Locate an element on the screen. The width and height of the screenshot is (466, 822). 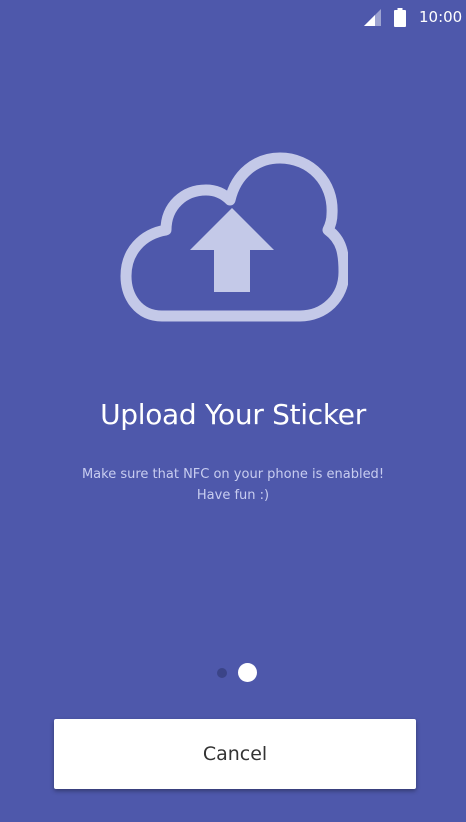
page-title: Upload Your Sticker is located at coordinates (233, 414).